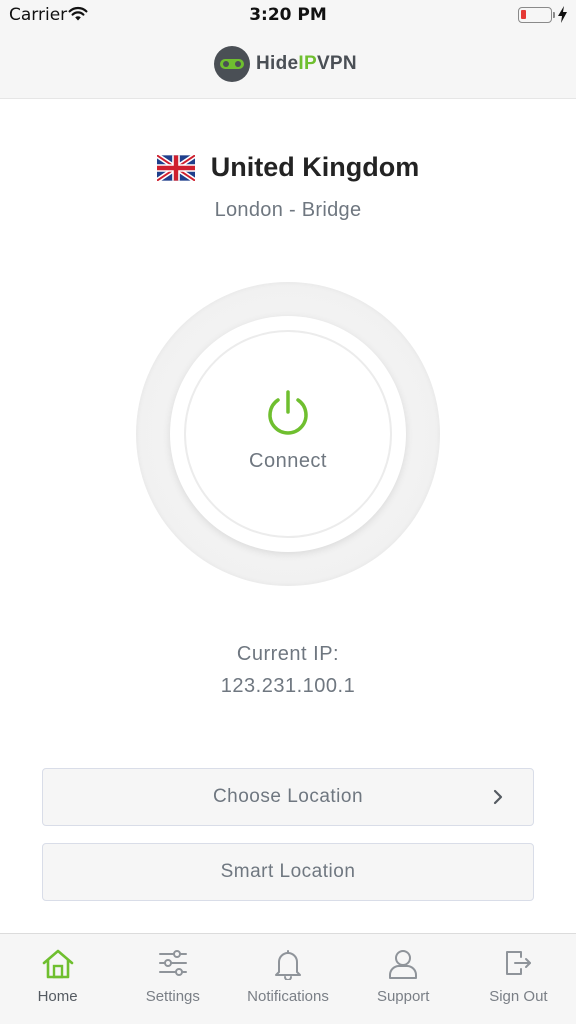 This screenshot has width=576, height=1024. What do you see at coordinates (232, 64) in the screenshot?
I see `ninja-logo-icon` at bounding box center [232, 64].